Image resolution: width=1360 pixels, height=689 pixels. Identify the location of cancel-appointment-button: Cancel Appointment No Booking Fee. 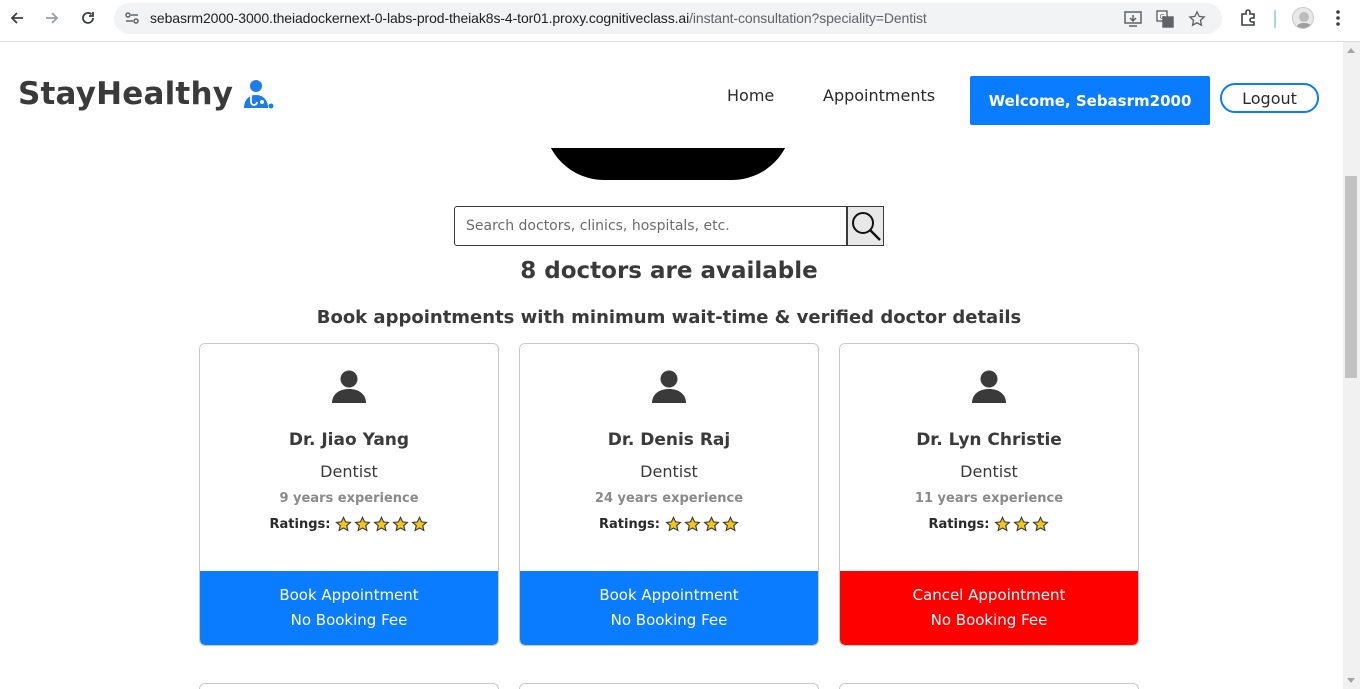
(989, 608).